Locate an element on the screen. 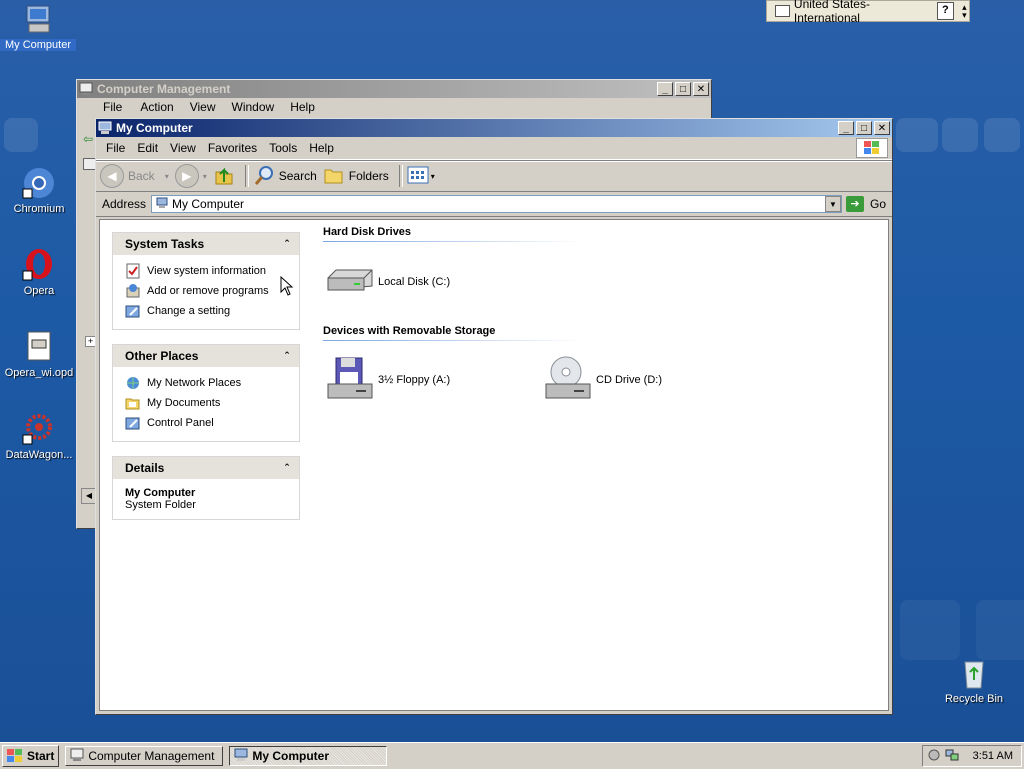 Image resolution: width=1024 pixels, height=769 pixels. forward-button: ▶ ▾ is located at coordinates (190, 176).